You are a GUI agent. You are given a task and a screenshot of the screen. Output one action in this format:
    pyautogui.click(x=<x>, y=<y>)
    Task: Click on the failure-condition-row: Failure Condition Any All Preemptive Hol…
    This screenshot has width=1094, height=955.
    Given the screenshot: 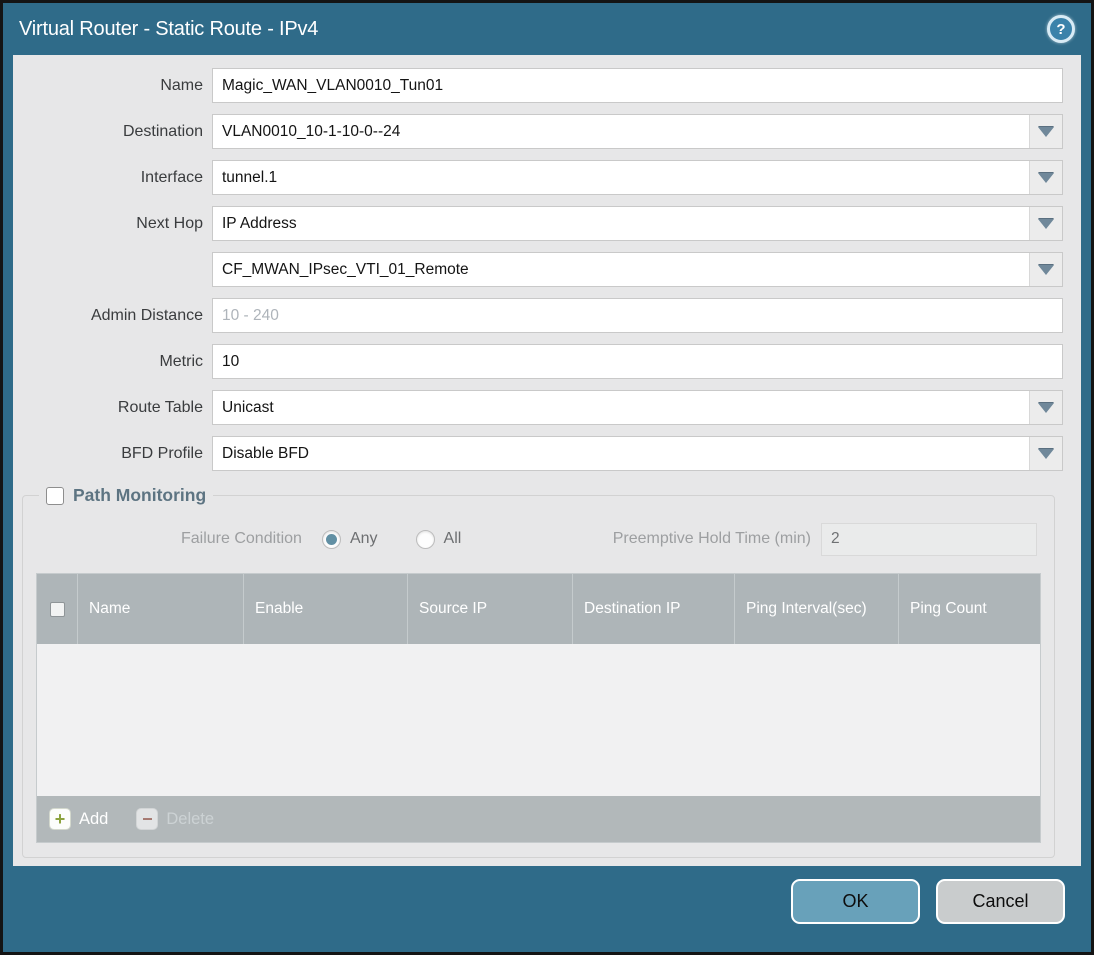 What is the action you would take?
    pyautogui.click(x=609, y=539)
    